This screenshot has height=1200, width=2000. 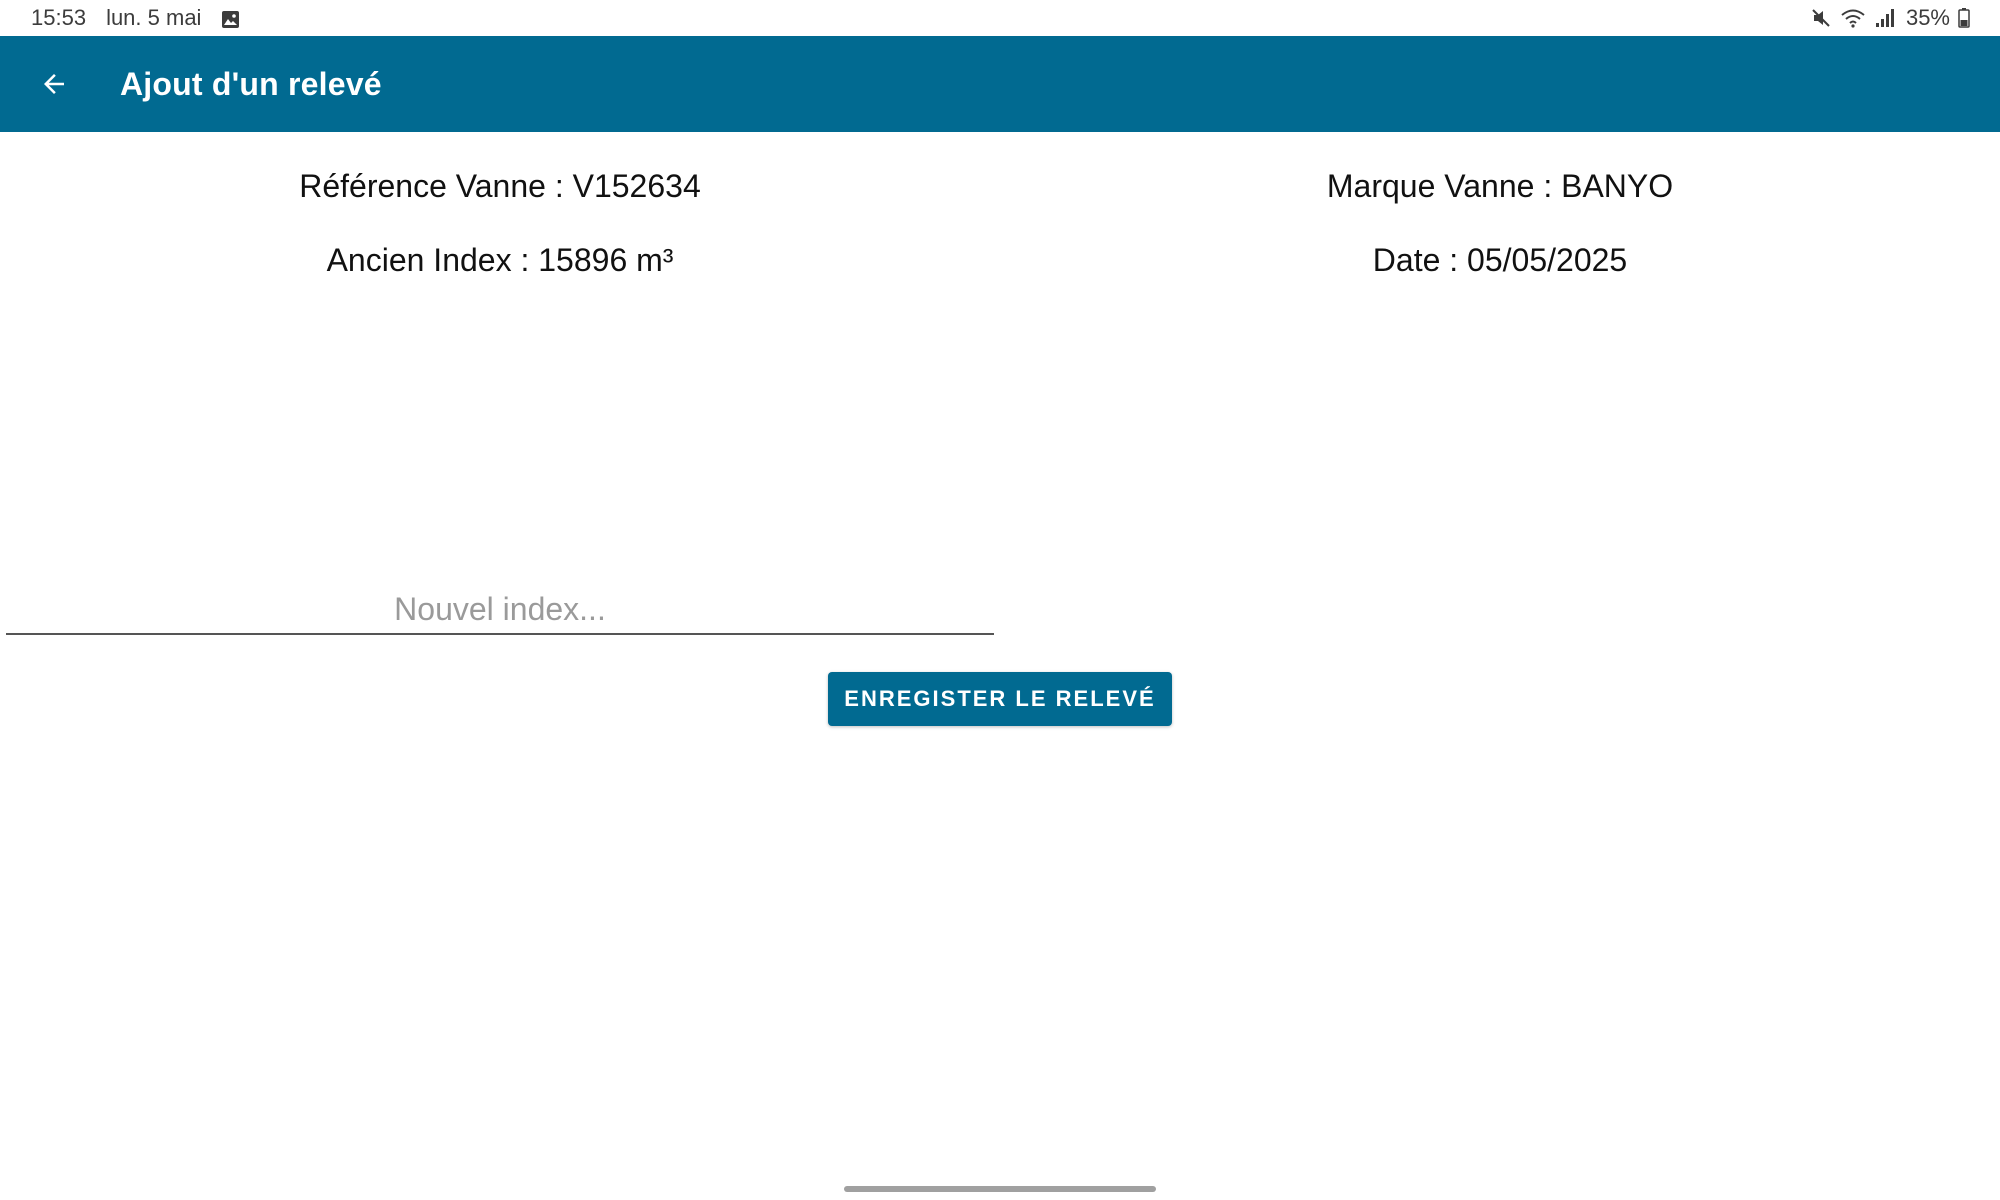 What do you see at coordinates (1000, 1189) in the screenshot?
I see `navigation-handle` at bounding box center [1000, 1189].